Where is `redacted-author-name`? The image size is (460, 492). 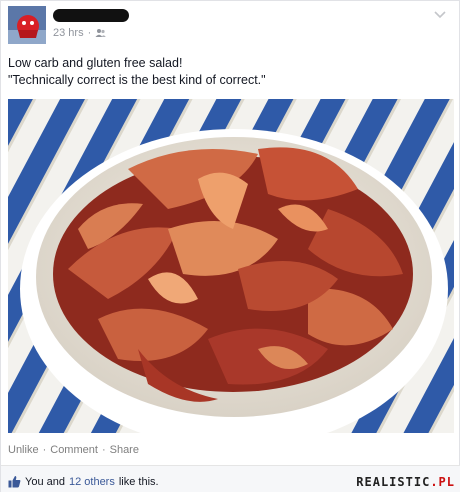 redacted-author-name is located at coordinates (91, 15).